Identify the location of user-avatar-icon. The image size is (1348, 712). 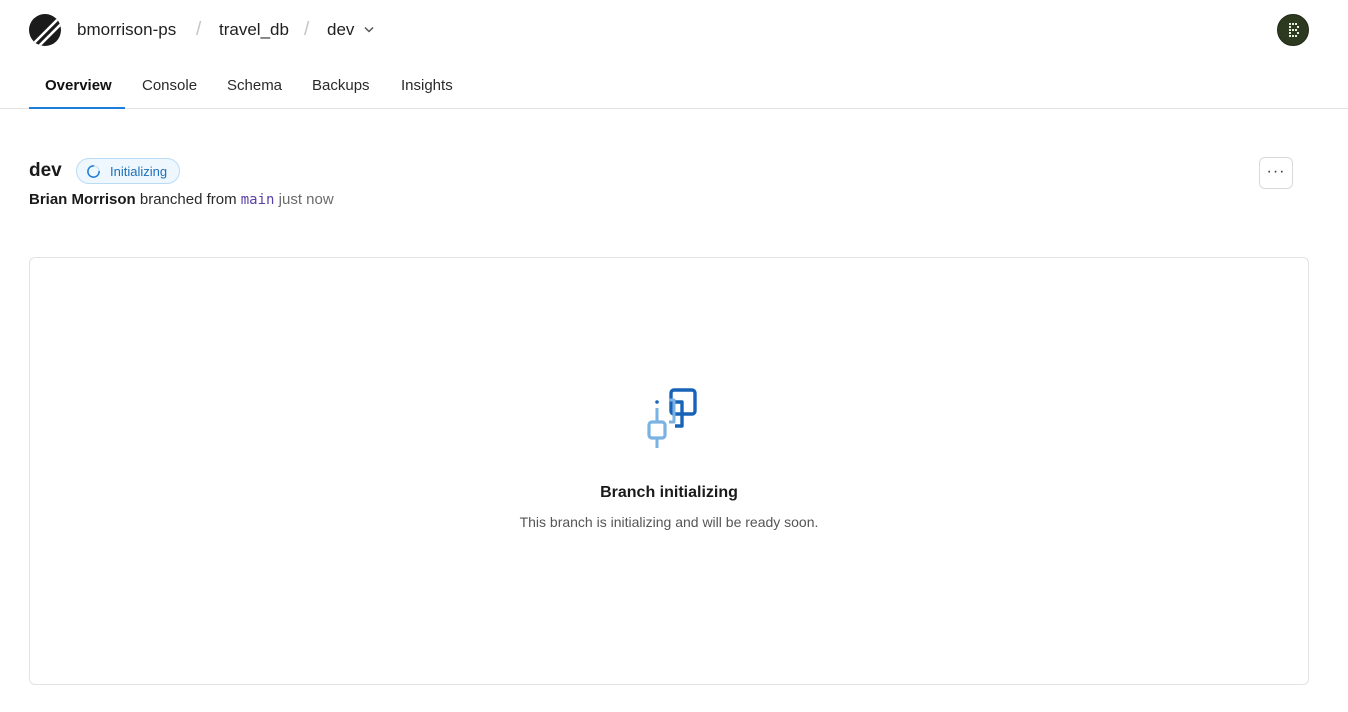
(1293, 30).